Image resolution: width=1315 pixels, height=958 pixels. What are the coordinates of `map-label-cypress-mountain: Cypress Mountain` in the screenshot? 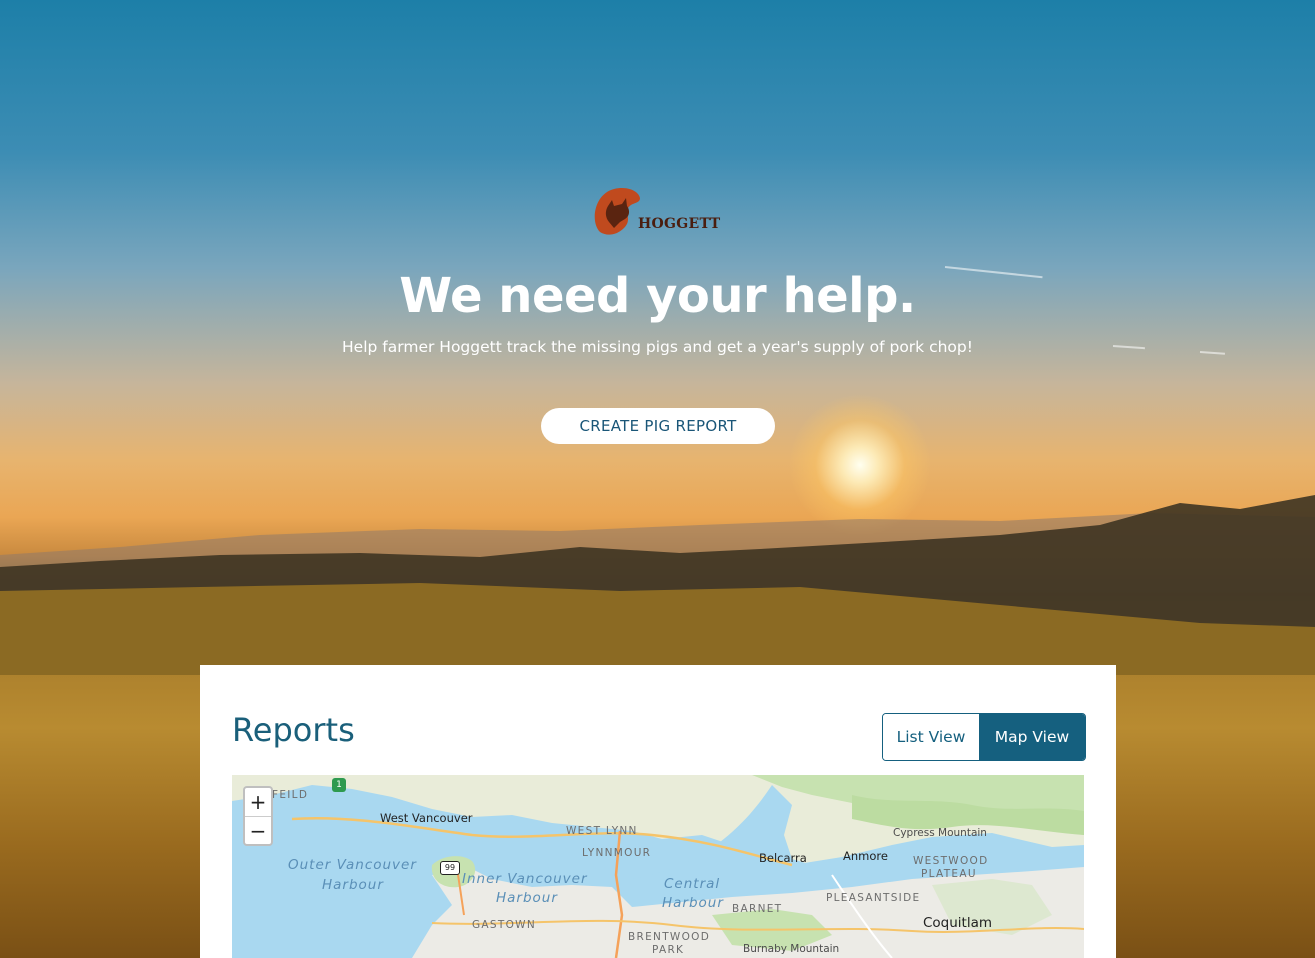 It's located at (940, 833).